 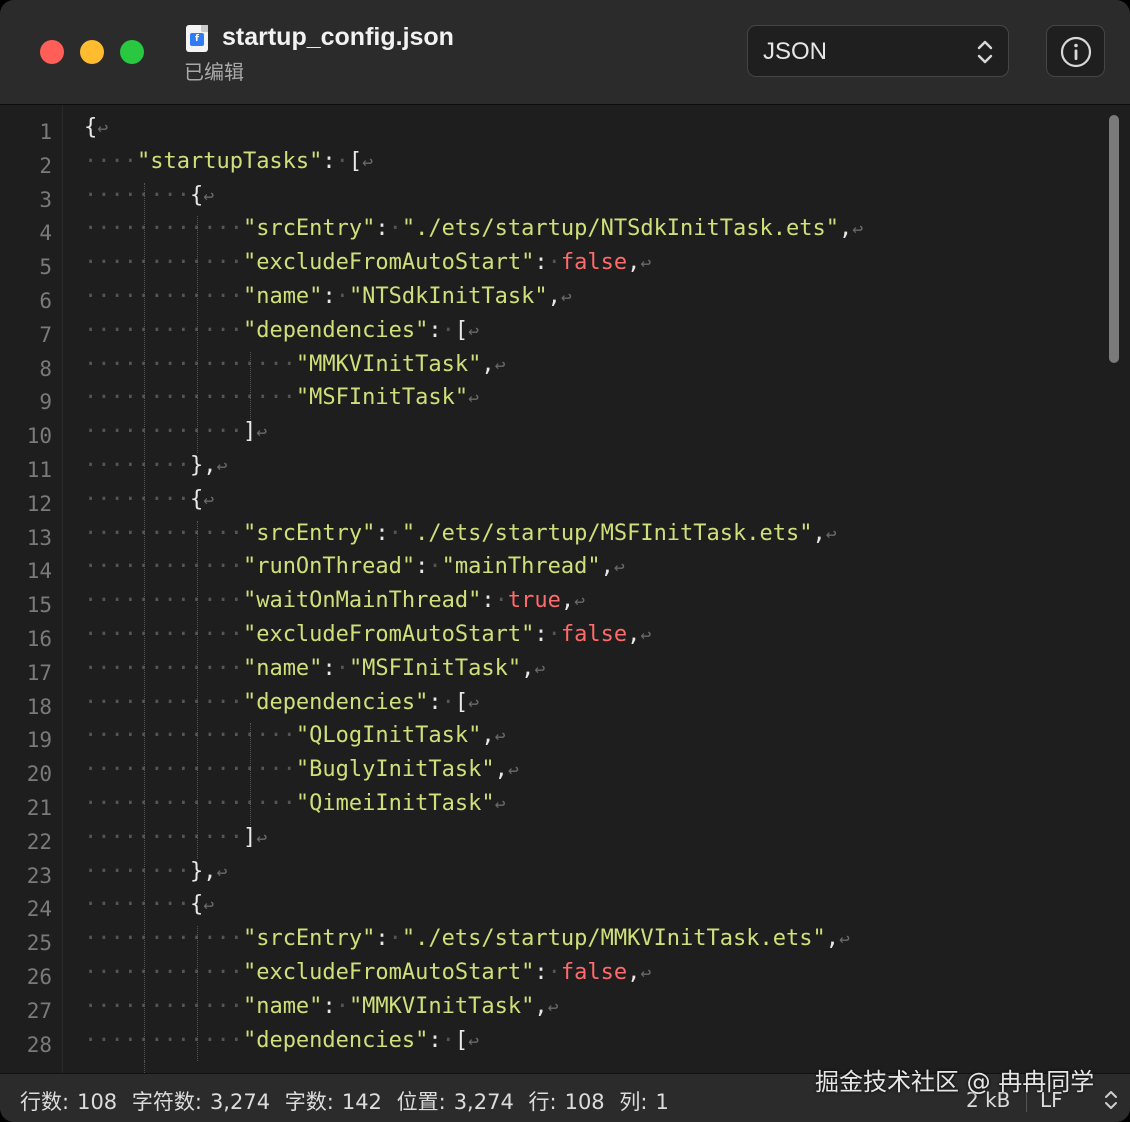 I want to click on line-number: 26, so click(x=39, y=977).